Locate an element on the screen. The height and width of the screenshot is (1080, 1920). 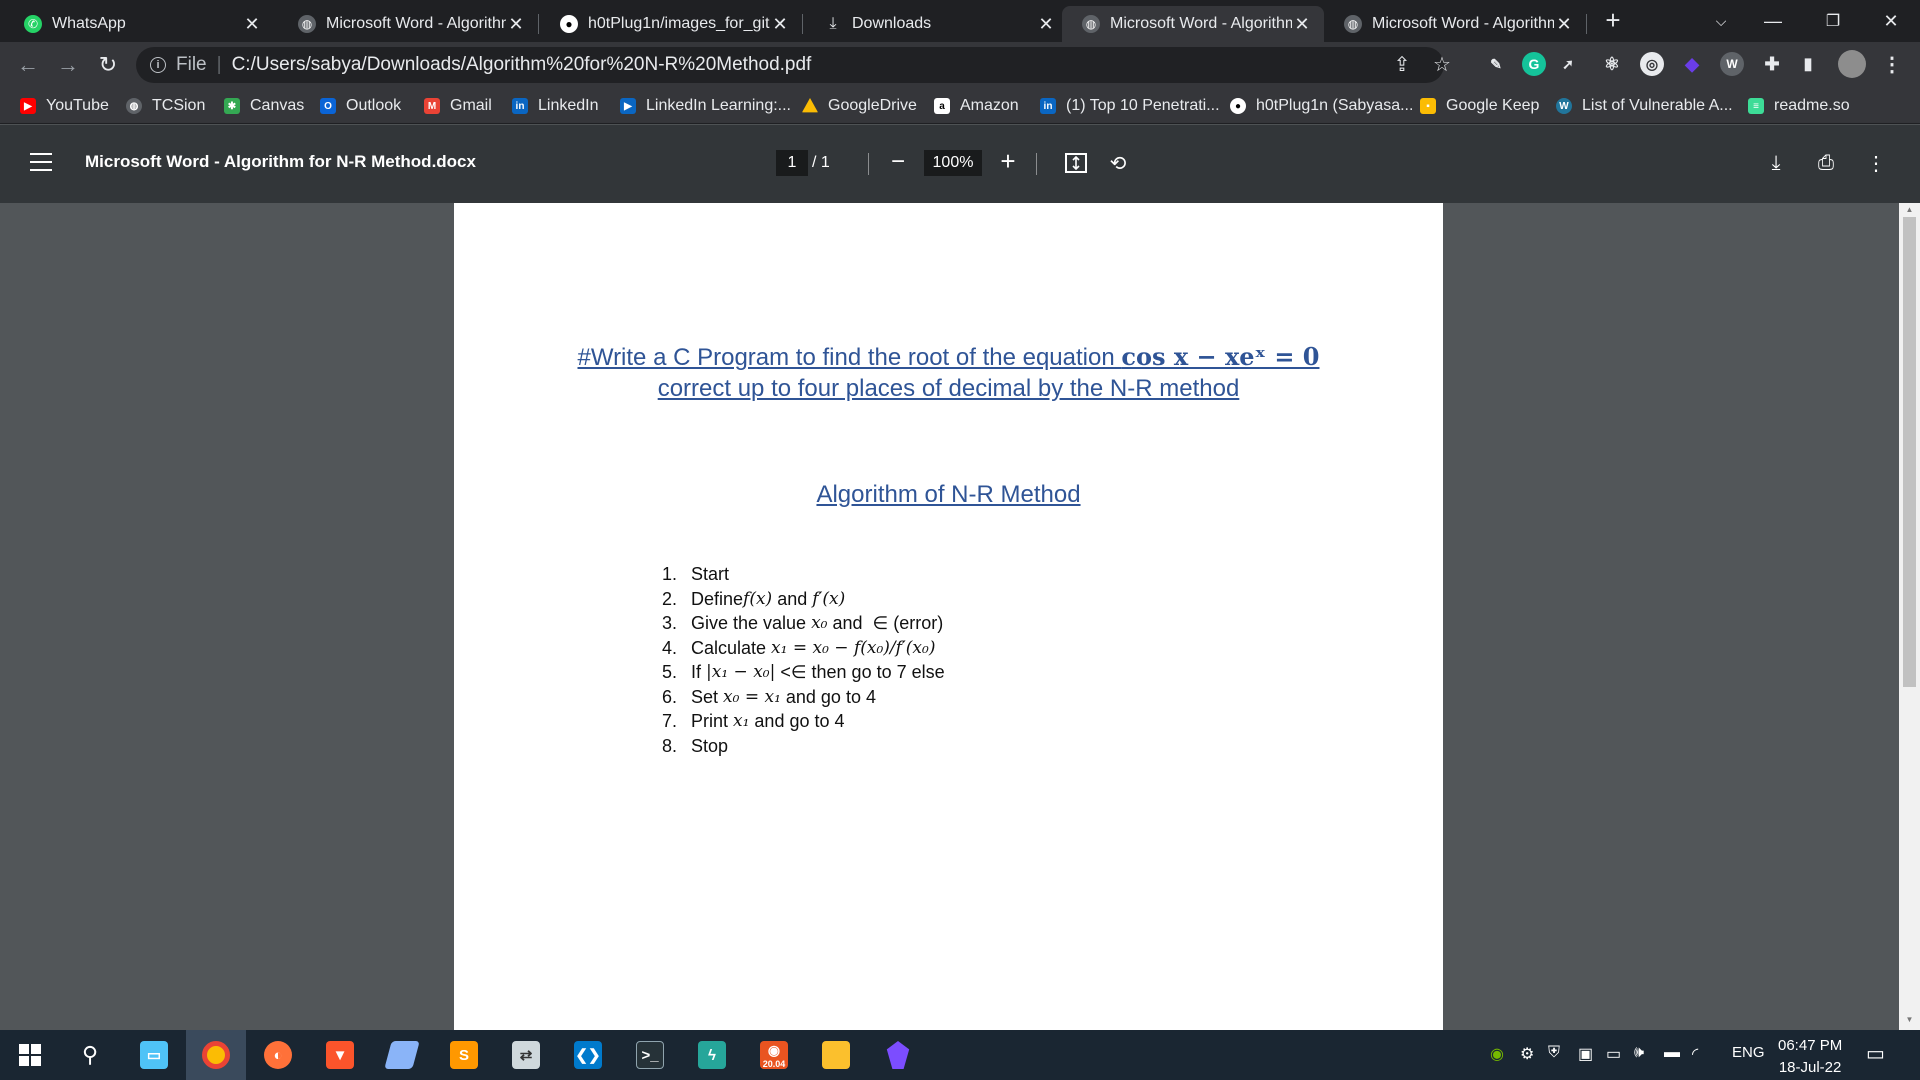
tab-word-1: ◍ Microsoft Word - Algorithm ✕ is located at coordinates (408, 24).